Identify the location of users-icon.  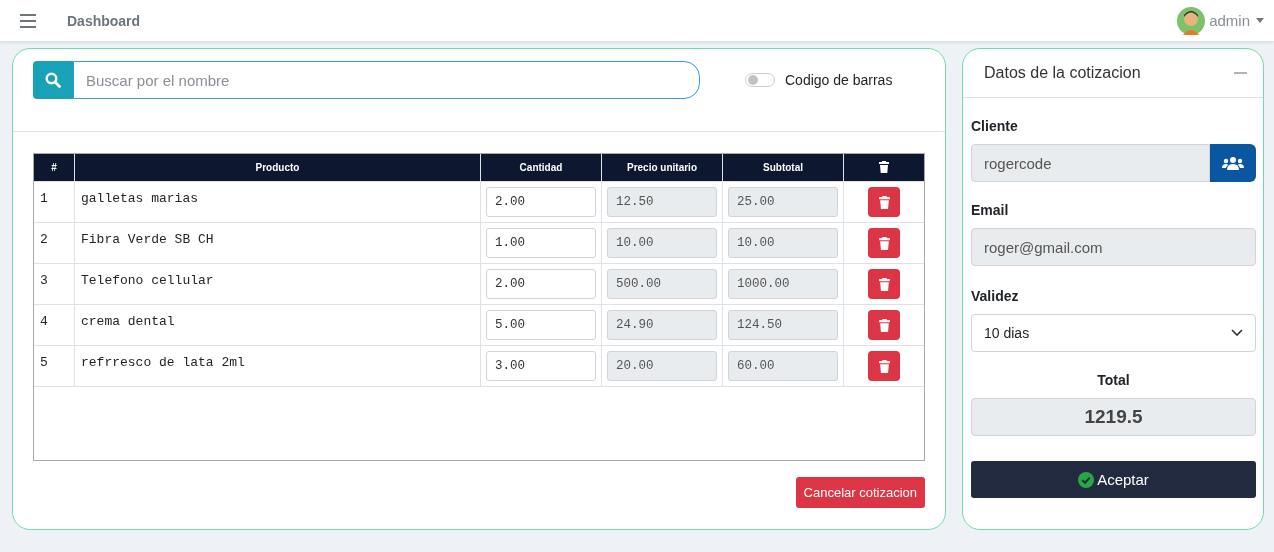
(1233, 163).